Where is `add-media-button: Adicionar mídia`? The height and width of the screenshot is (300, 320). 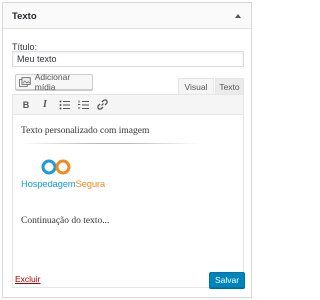 add-media-button: Adicionar mídia is located at coordinates (54, 82).